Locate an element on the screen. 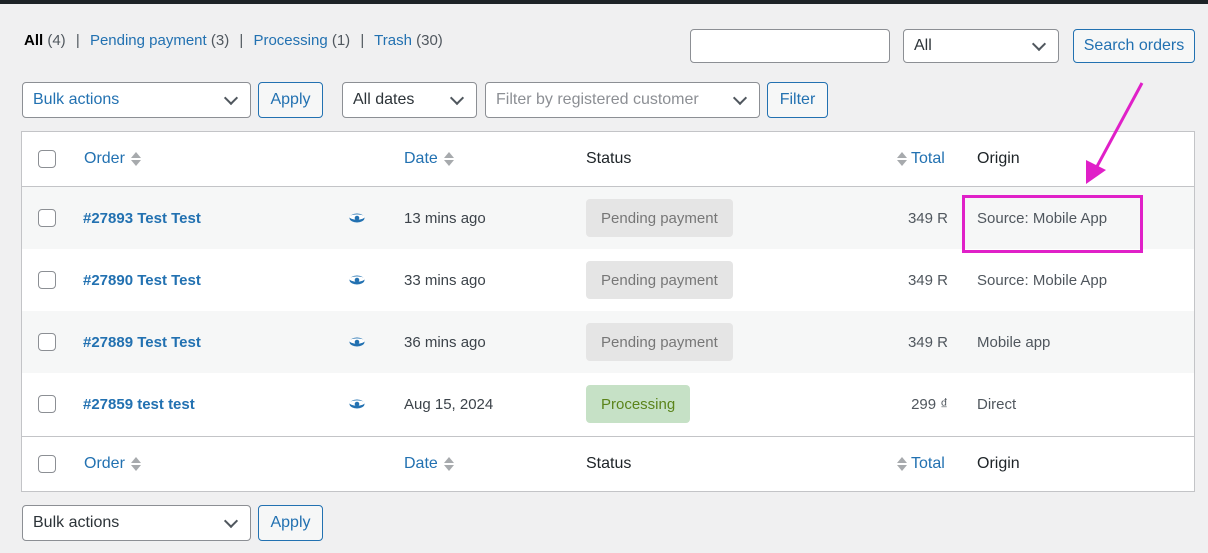 The image size is (1208, 553). customer-filter-select: Filter by registered customer is located at coordinates (622, 100).